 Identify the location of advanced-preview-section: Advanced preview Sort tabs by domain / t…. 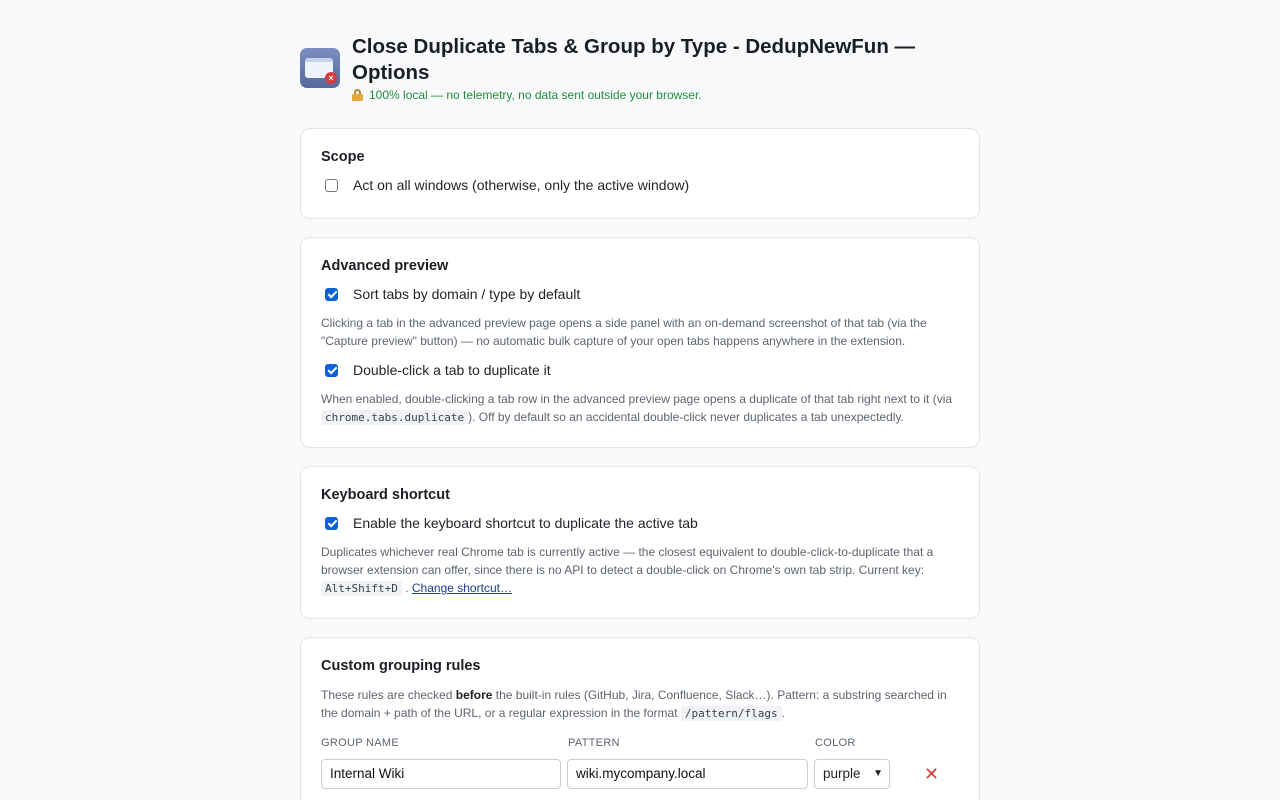
(640, 342).